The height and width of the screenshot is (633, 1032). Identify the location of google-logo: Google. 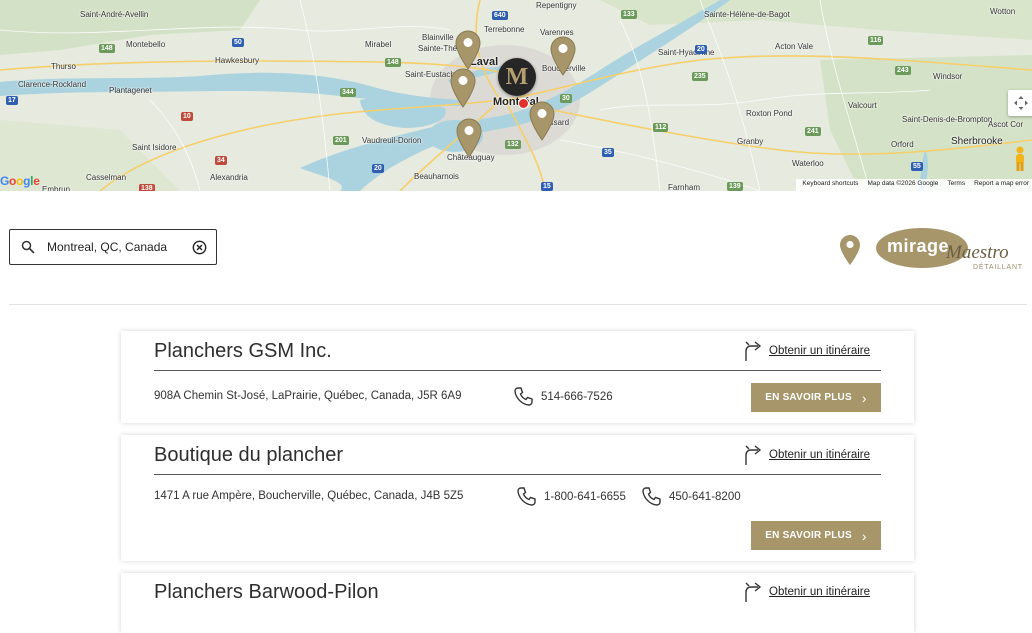
(20, 181).